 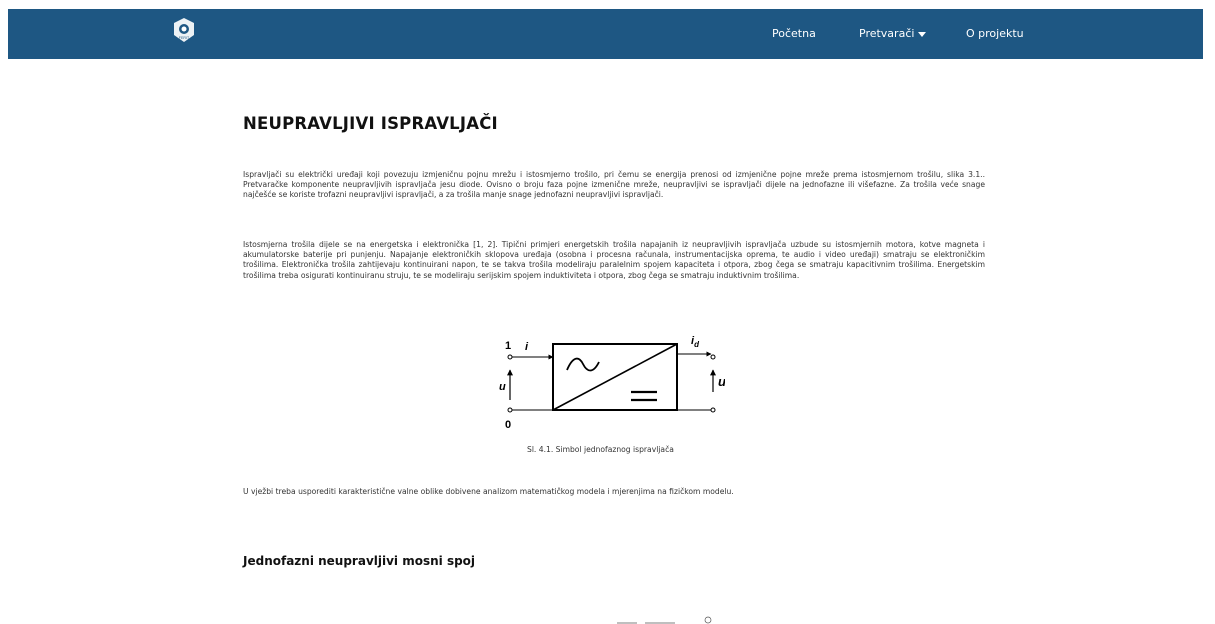 I want to click on voltage-in-label: u, so click(x=502, y=387).